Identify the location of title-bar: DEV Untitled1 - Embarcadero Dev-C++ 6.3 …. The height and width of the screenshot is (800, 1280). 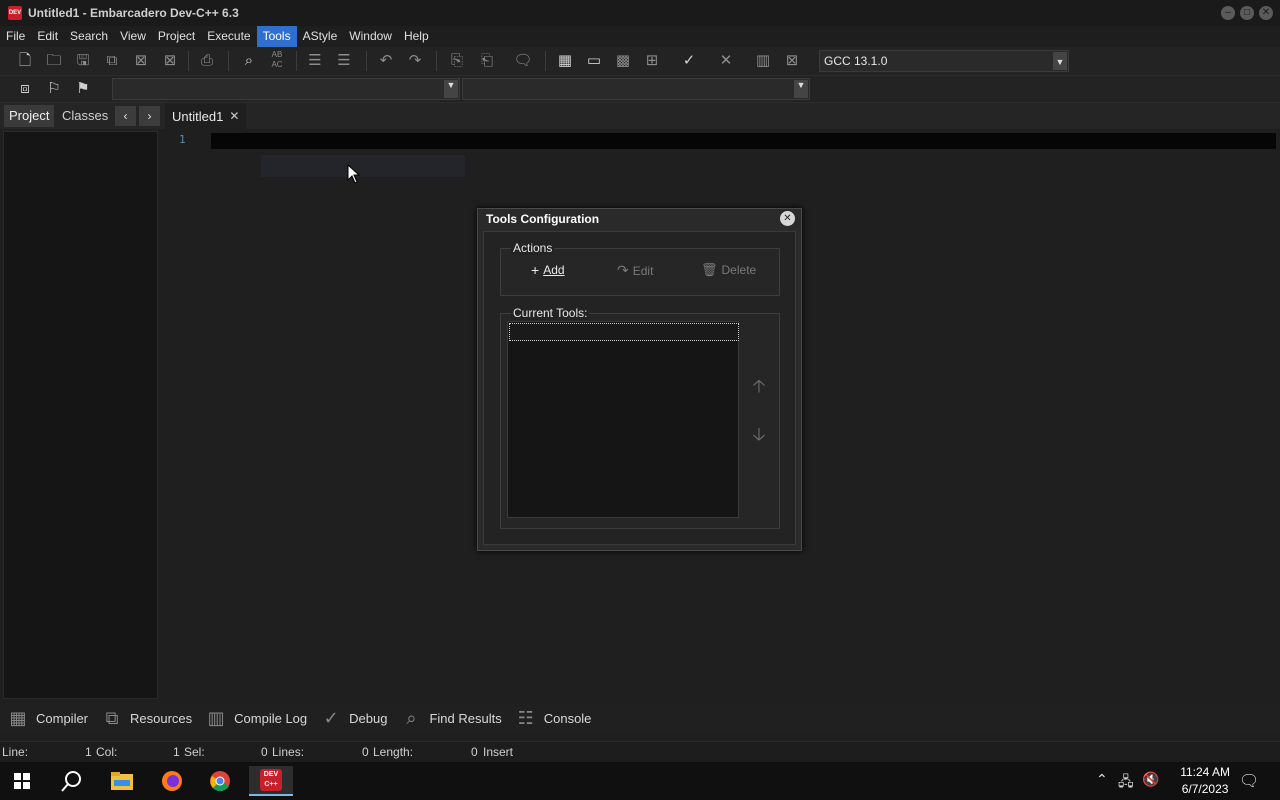
(640, 13).